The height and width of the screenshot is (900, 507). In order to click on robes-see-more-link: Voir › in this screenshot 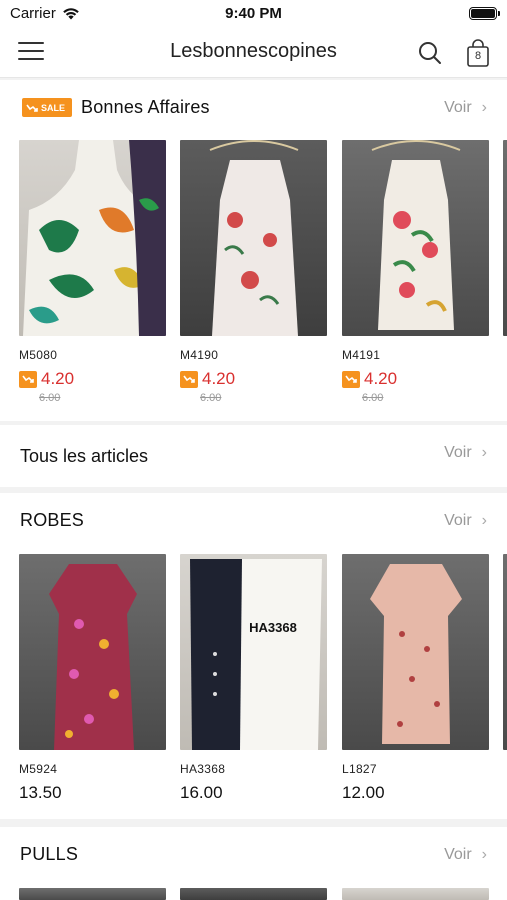, I will do `click(465, 521)`.